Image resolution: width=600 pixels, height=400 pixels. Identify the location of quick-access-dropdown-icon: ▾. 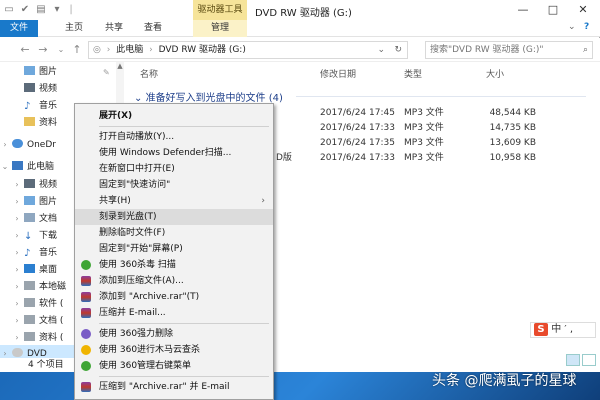
(57, 10).